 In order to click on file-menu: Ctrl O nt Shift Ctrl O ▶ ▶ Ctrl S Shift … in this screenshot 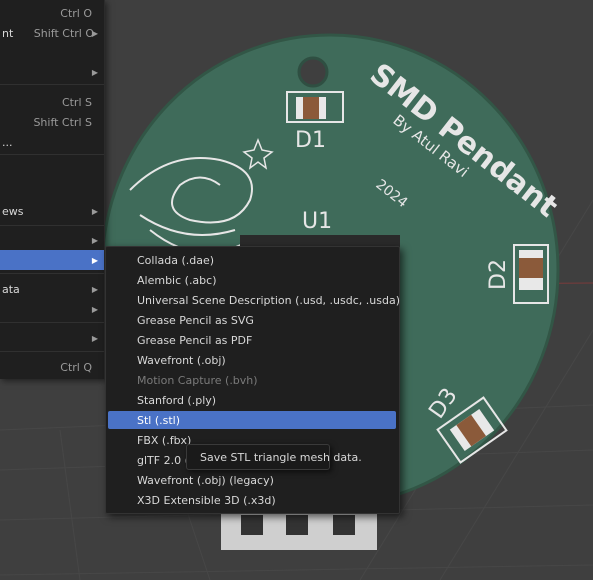, I will do `click(52, 189)`.